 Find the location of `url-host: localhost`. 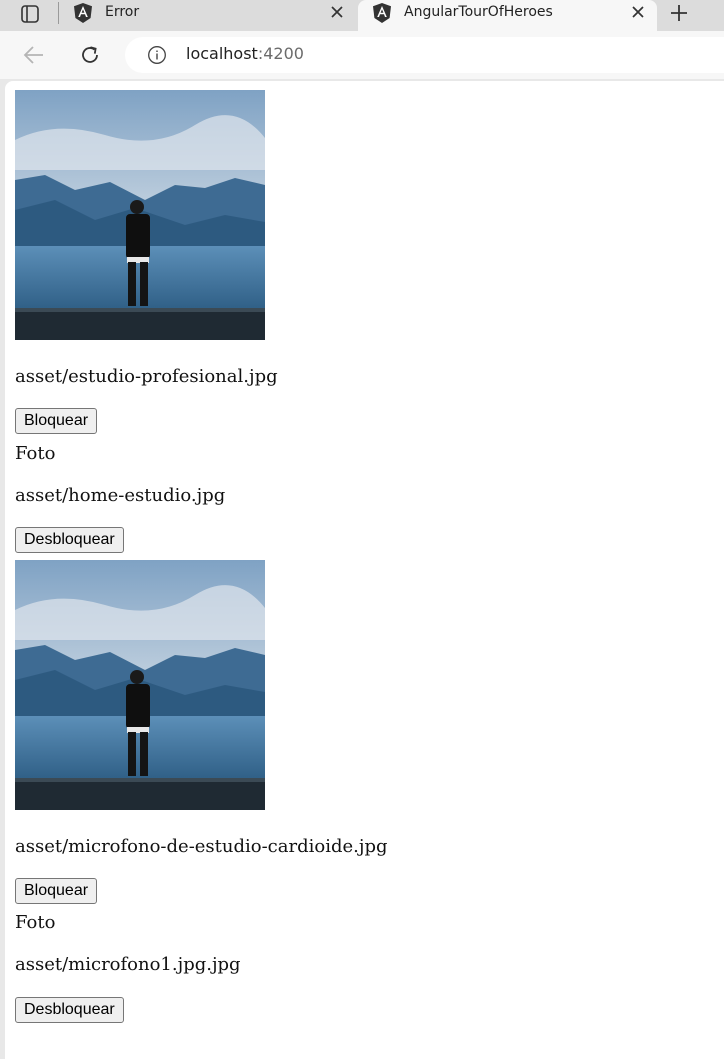

url-host: localhost is located at coordinates (222, 53).